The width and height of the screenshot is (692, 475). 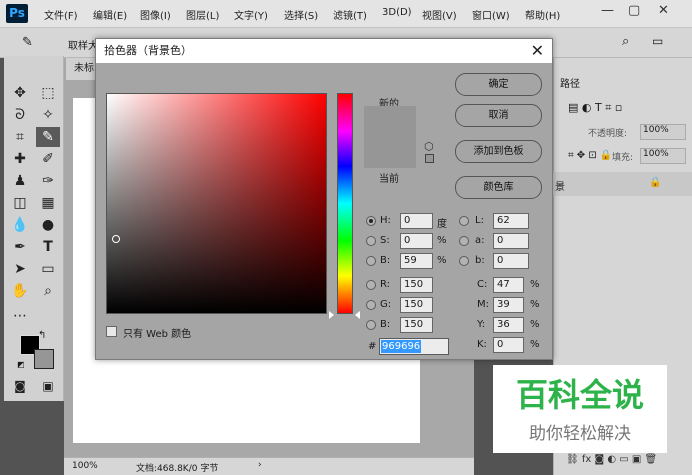 What do you see at coordinates (20, 115) in the screenshot?
I see `lasso-tool-icon: ᘐ` at bounding box center [20, 115].